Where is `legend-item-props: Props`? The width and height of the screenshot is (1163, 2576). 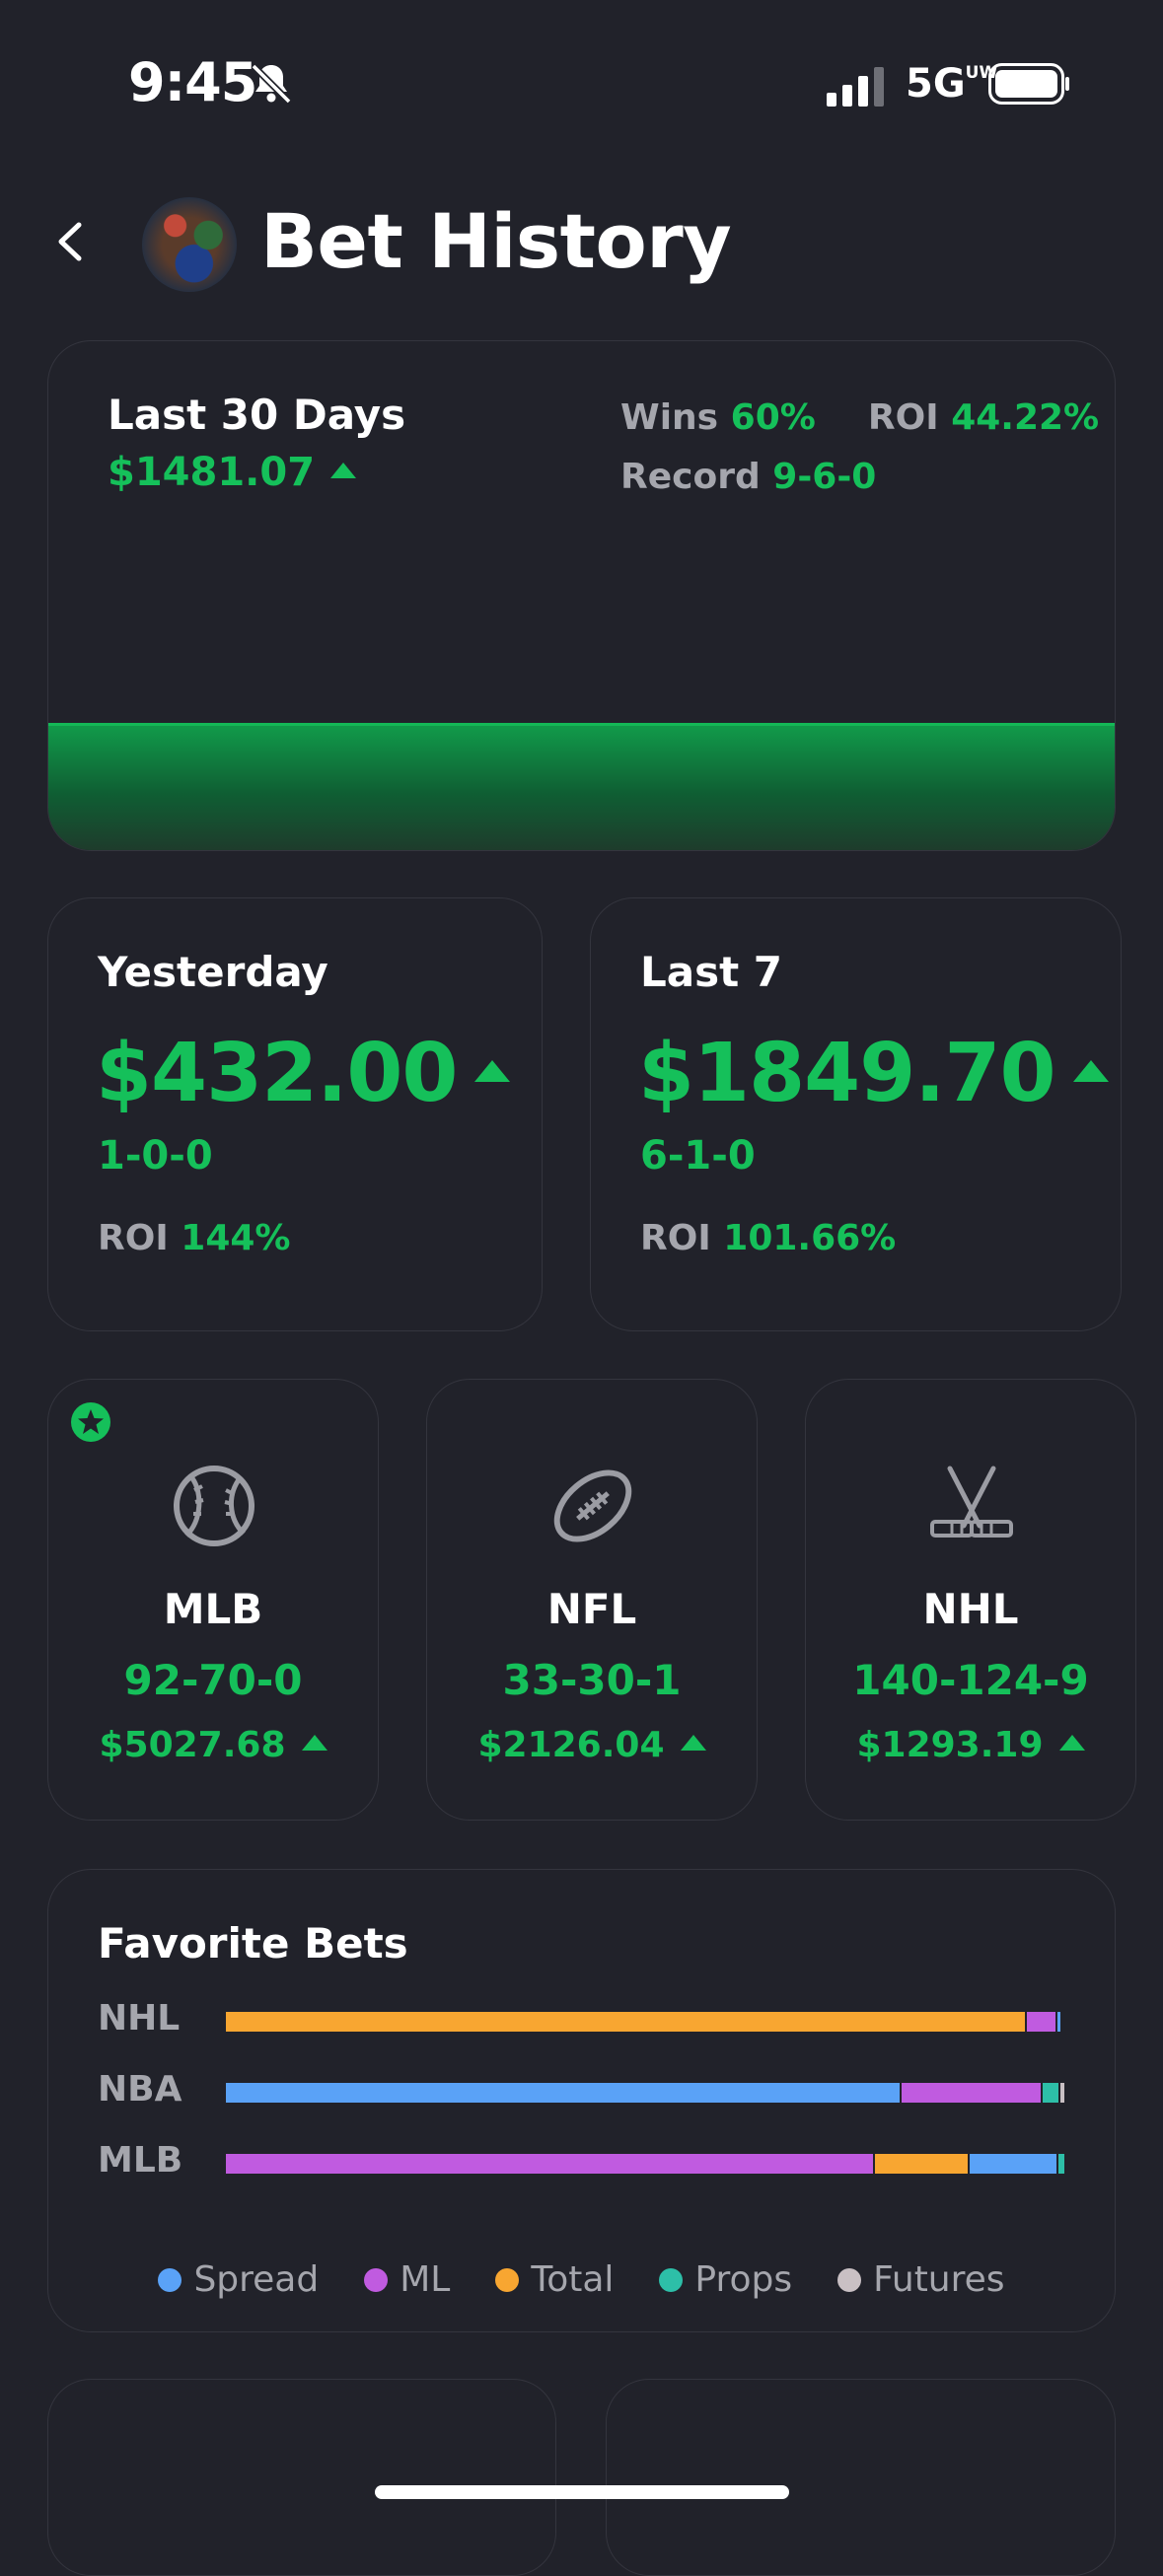 legend-item-props: Props is located at coordinates (725, 2279).